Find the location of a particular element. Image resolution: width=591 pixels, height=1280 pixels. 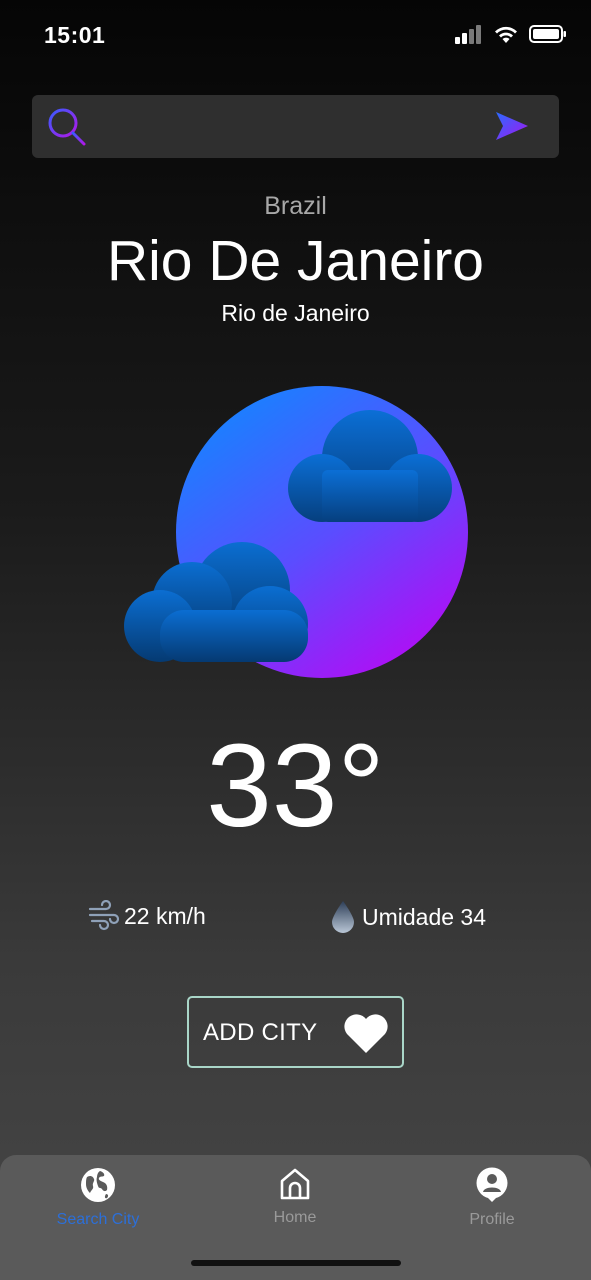

globe-icon is located at coordinates (98, 1185).